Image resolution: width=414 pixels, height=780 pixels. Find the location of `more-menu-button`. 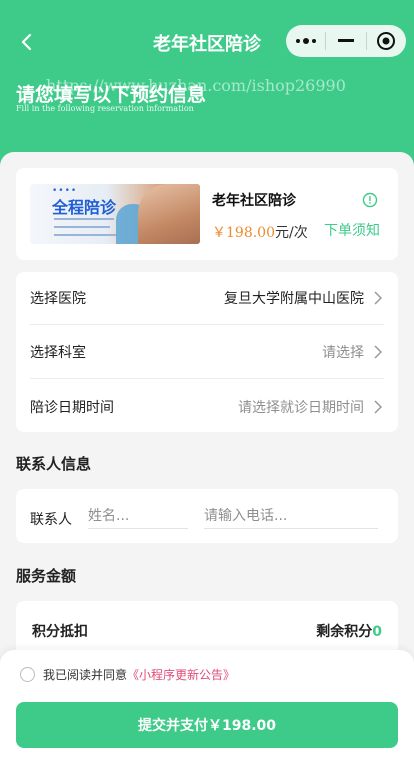

more-menu-button is located at coordinates (305, 41).